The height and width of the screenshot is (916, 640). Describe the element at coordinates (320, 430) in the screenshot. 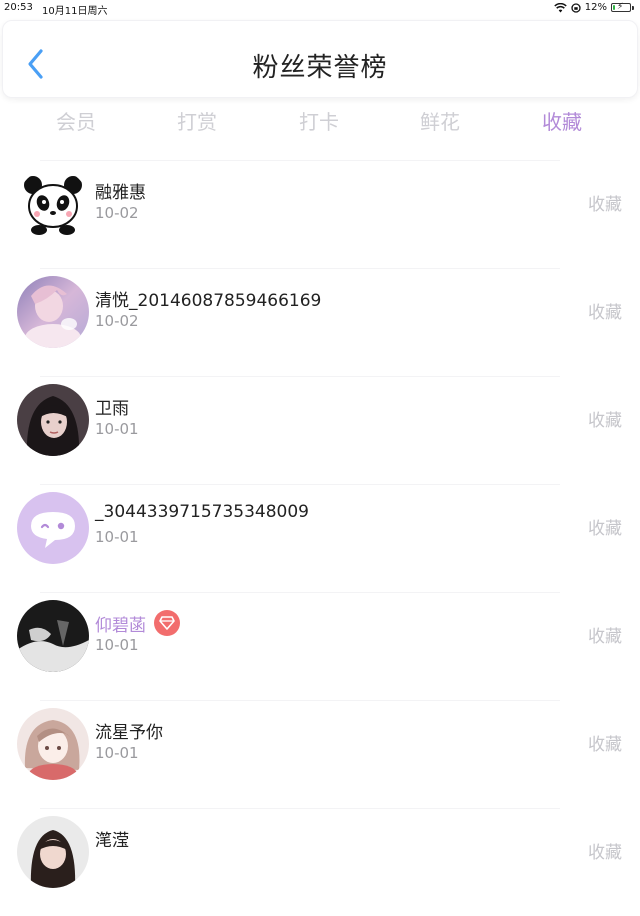

I see `list-item: 卫雨 10-01 收藏` at that location.